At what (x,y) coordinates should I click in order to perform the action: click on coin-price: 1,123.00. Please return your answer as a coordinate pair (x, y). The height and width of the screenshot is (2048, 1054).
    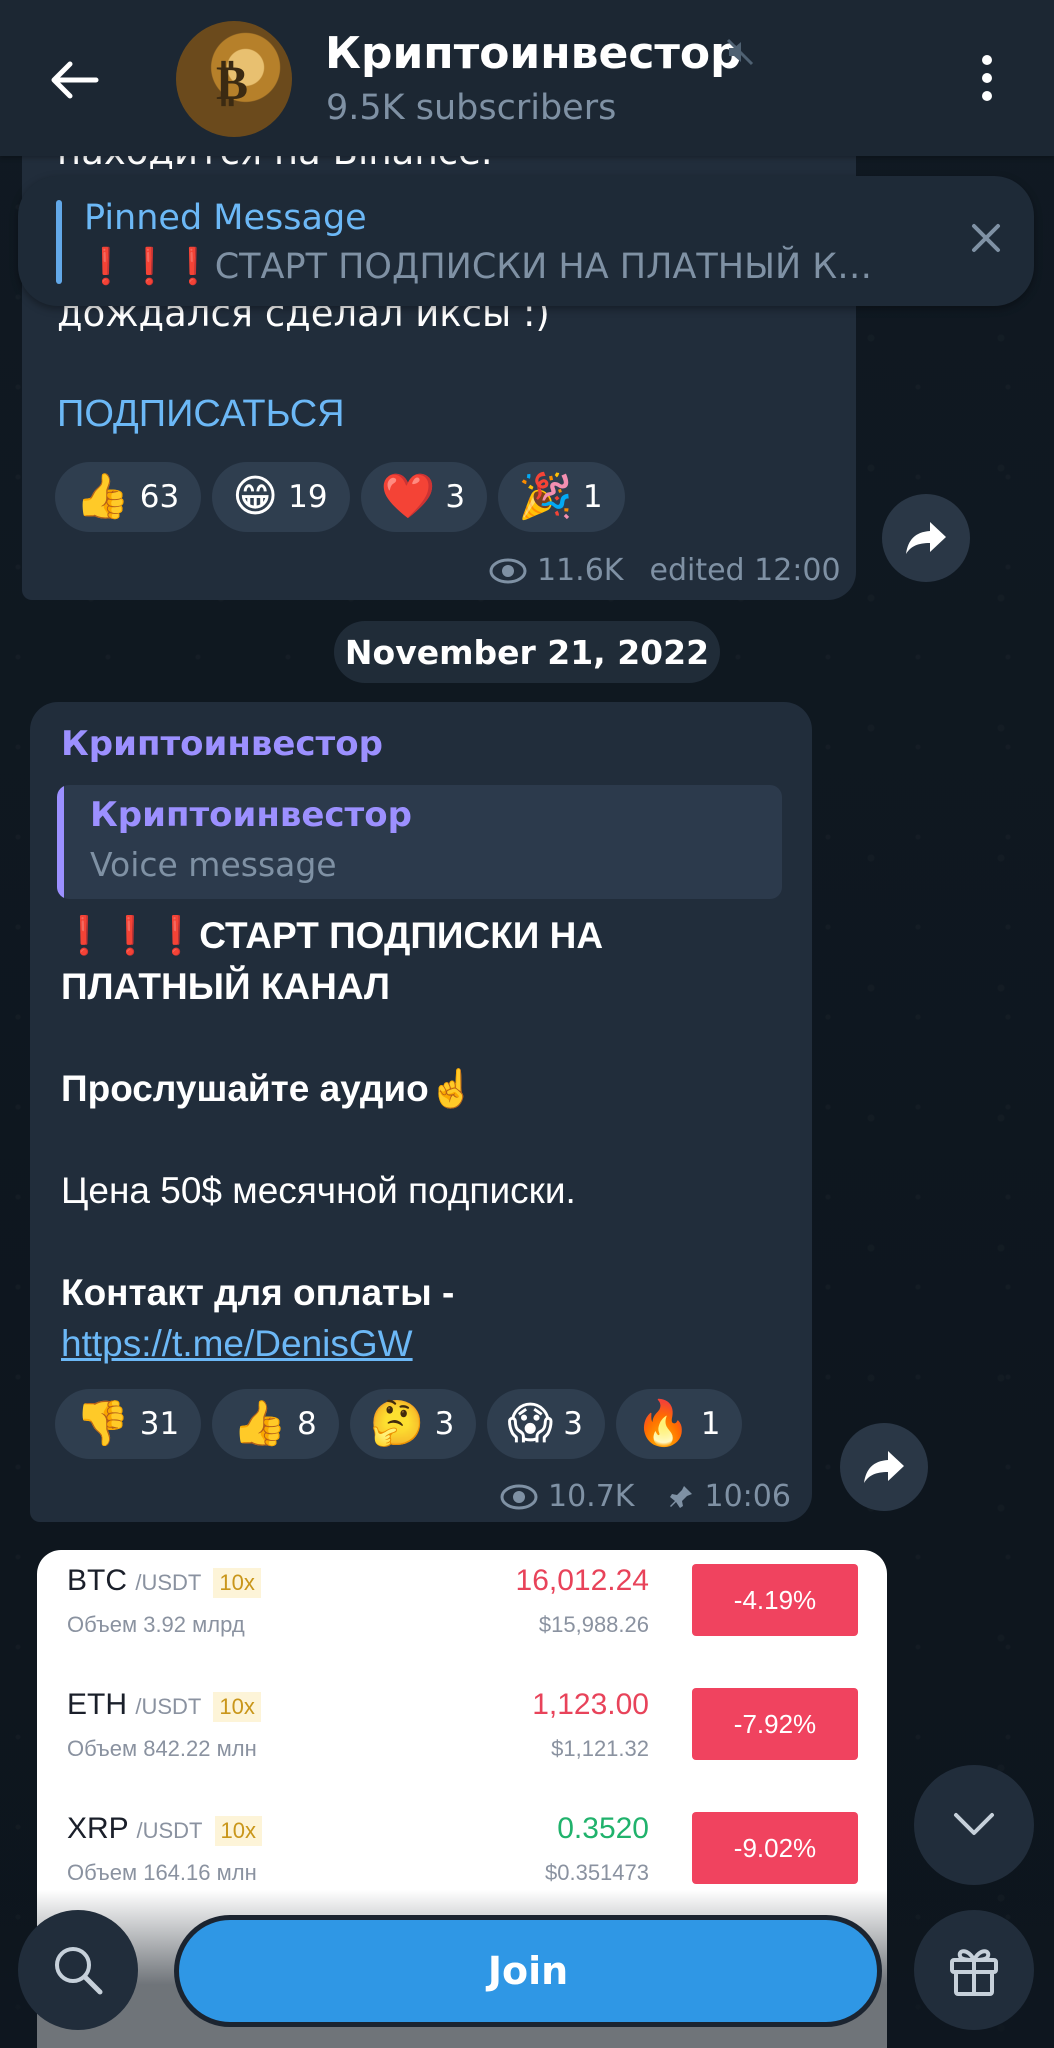
    Looking at the image, I should click on (590, 1704).